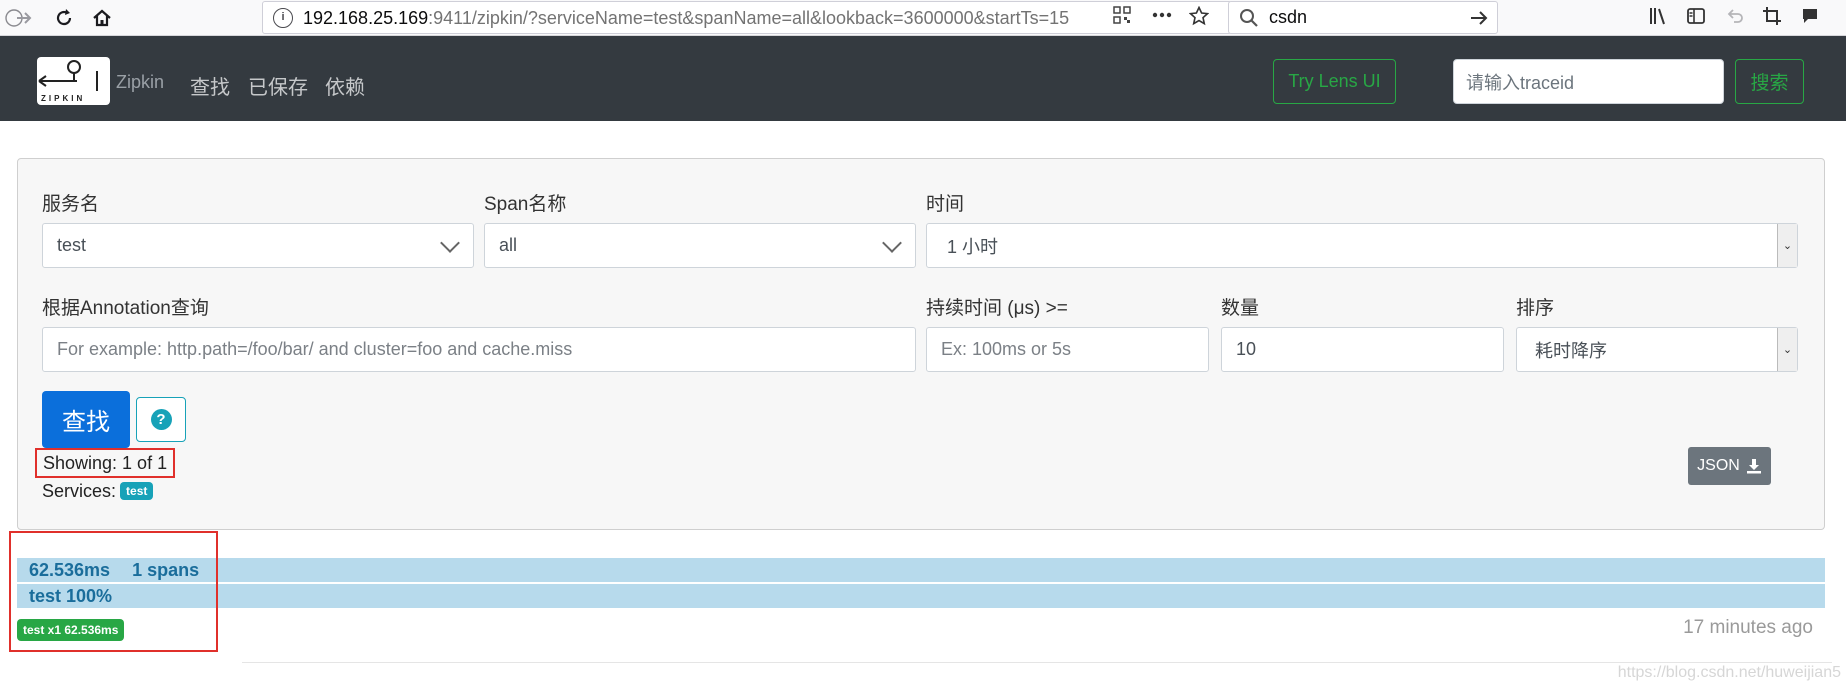 The height and width of the screenshot is (692, 1846). I want to click on service-name-select: test, so click(258, 245).